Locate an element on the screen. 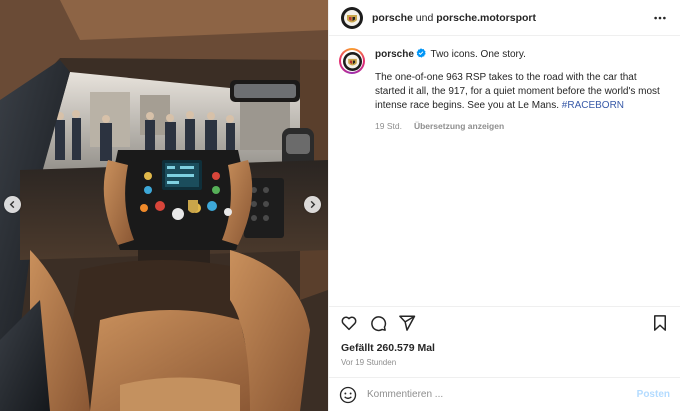 The height and width of the screenshot is (411, 680). author-avatar is located at coordinates (352, 17).